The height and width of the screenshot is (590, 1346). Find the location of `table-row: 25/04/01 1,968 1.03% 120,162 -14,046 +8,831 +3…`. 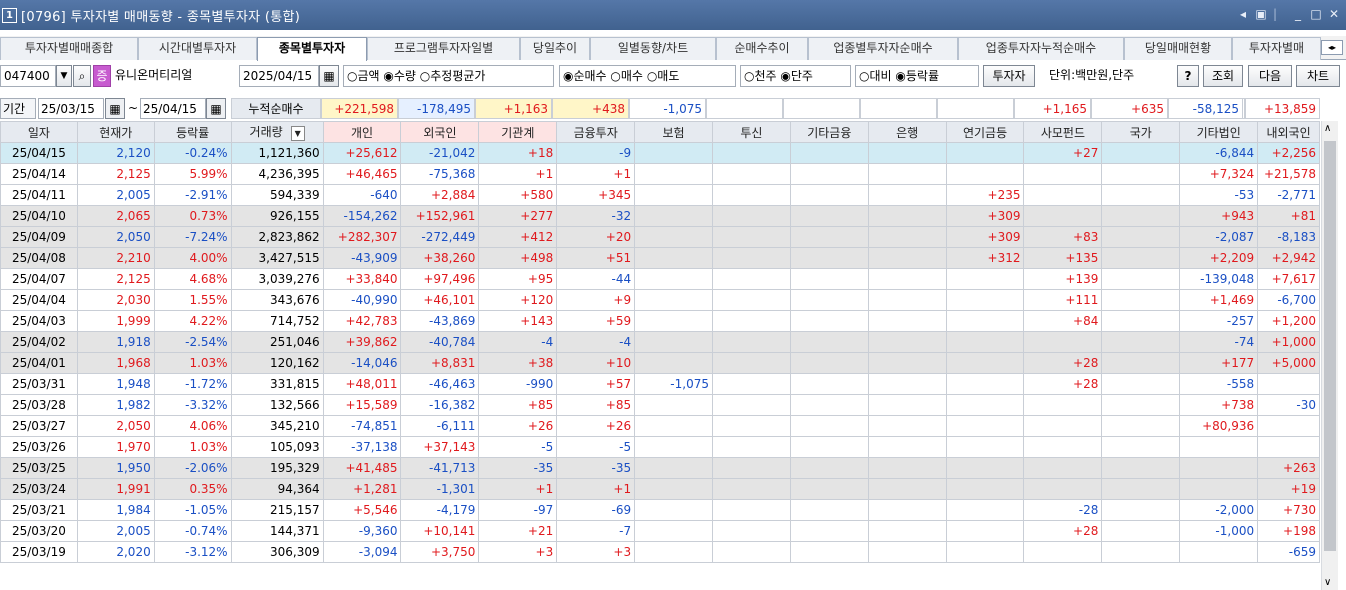

table-row: 25/04/01 1,968 1.03% 120,162 -14,046 +8,831 +3… is located at coordinates (660, 363).